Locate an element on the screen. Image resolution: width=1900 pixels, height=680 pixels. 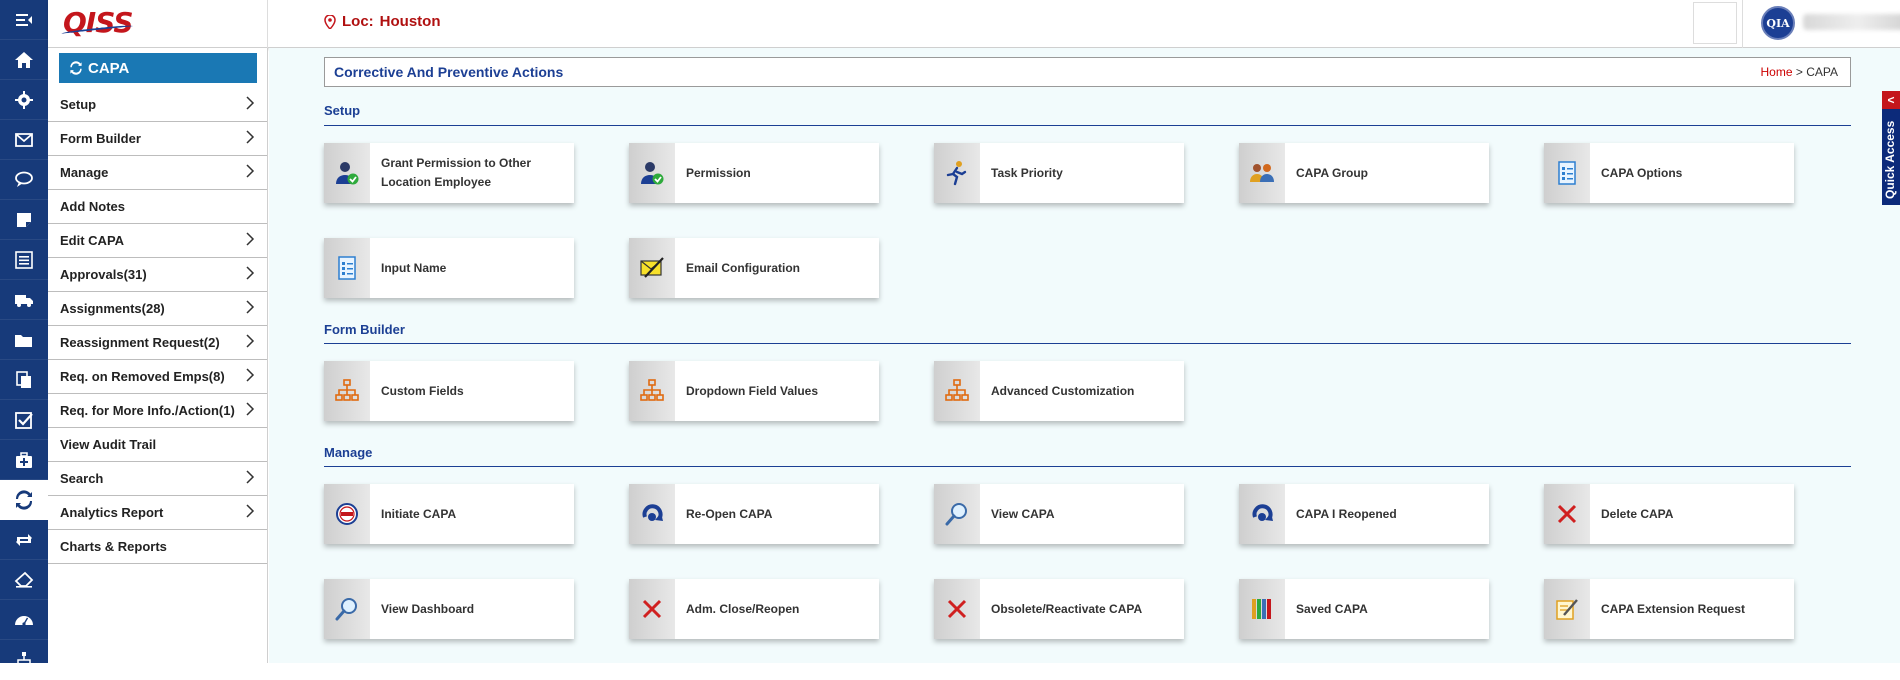
list-icon is located at coordinates (24, 260).